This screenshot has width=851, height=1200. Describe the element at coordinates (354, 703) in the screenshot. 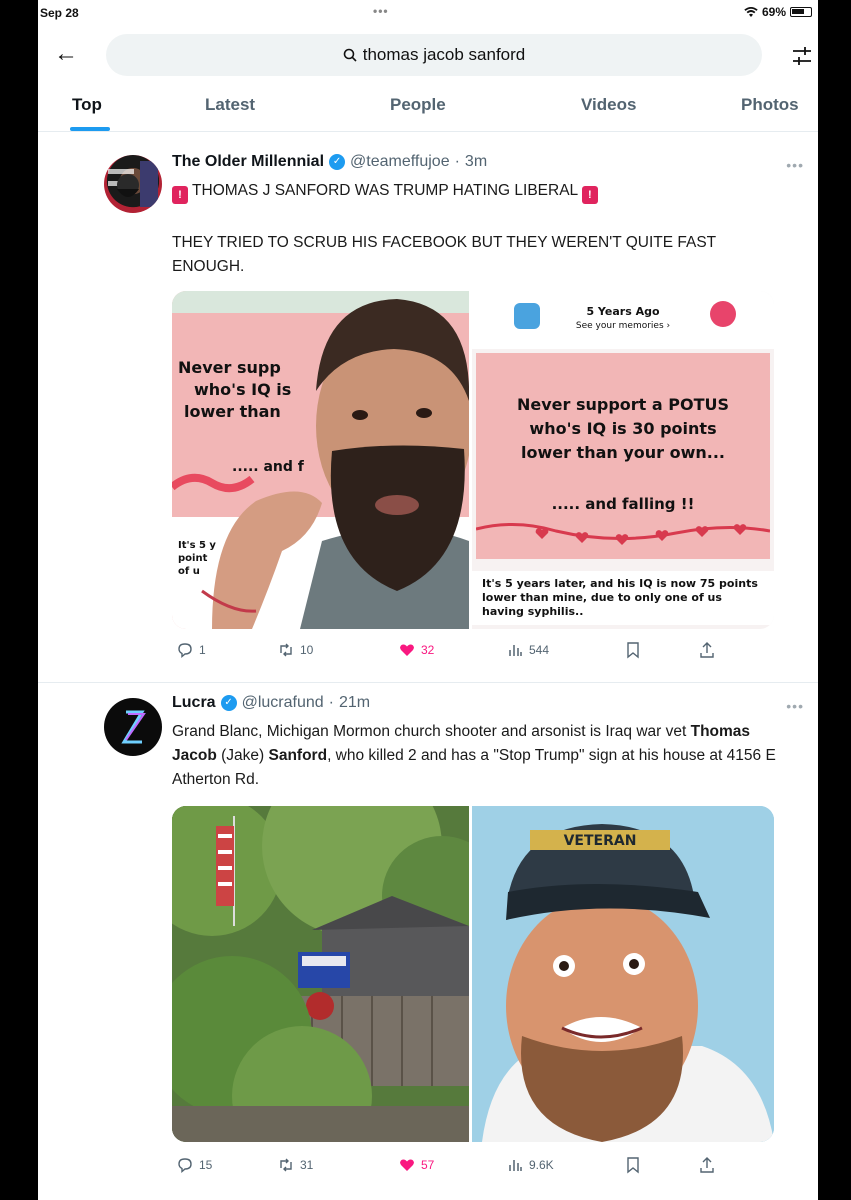

I see `tweet-time: 21m` at that location.